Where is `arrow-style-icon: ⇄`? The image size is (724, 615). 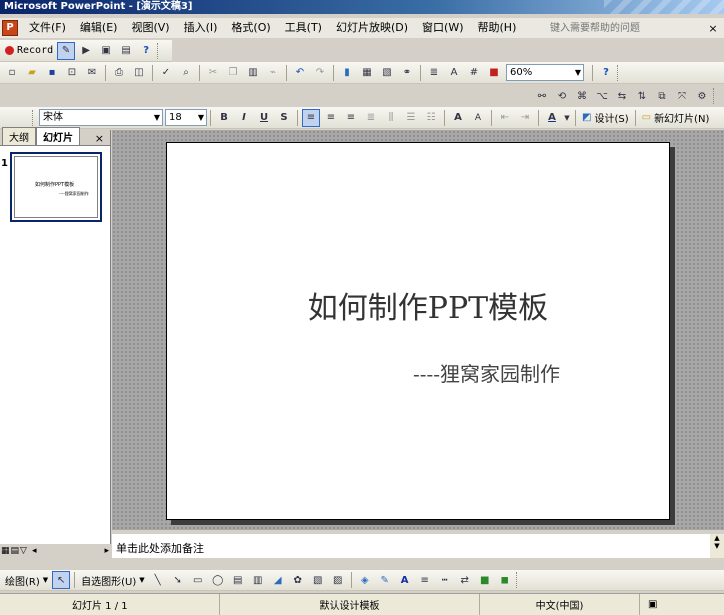
arrow-style-icon: ⇄ is located at coordinates (465, 580).